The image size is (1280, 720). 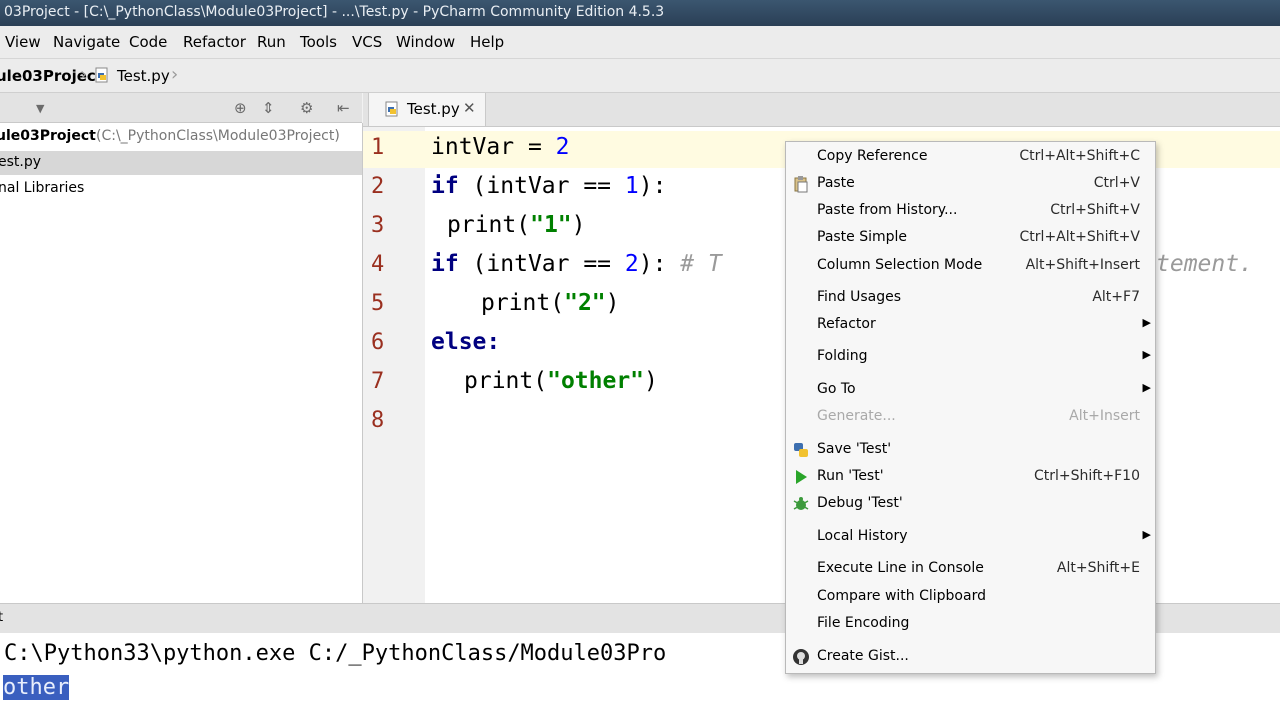 What do you see at coordinates (1079, 237) in the screenshot?
I see `menu-item-shortcut: Ctrl+Alt+Shift+V` at bounding box center [1079, 237].